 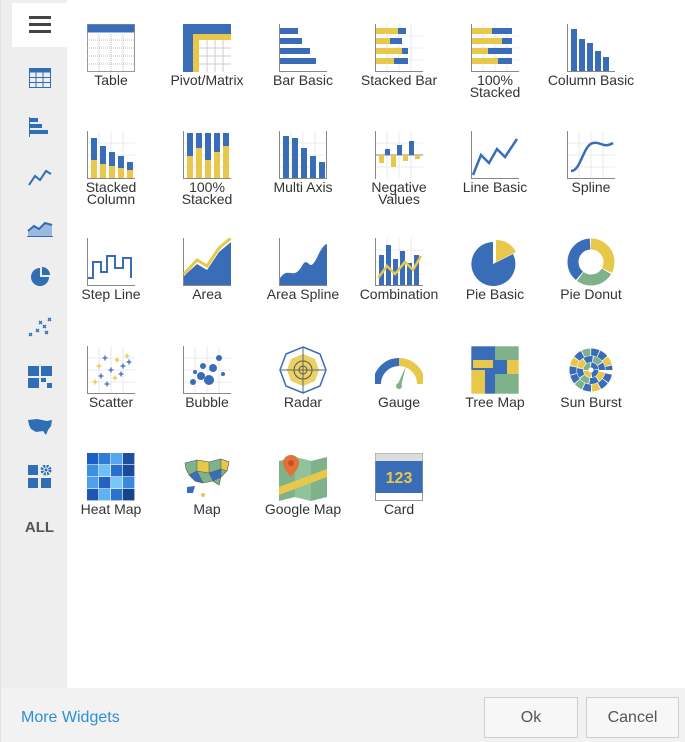 I want to click on bar-chart-icon, so click(x=38, y=127).